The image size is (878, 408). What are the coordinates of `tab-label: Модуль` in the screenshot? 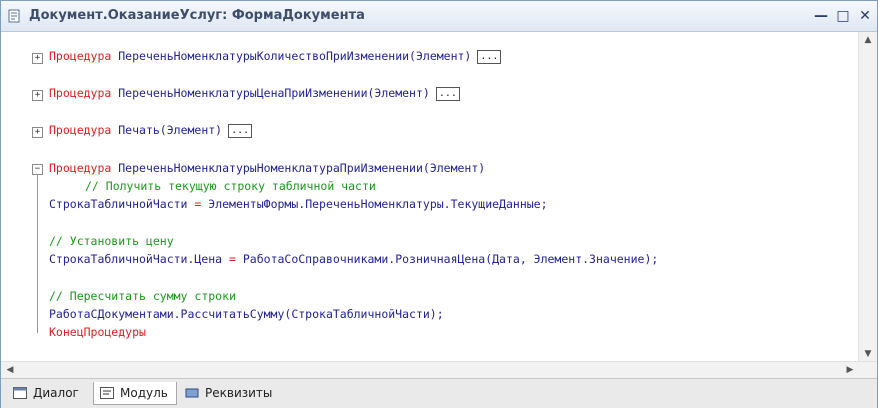 It's located at (144, 393).